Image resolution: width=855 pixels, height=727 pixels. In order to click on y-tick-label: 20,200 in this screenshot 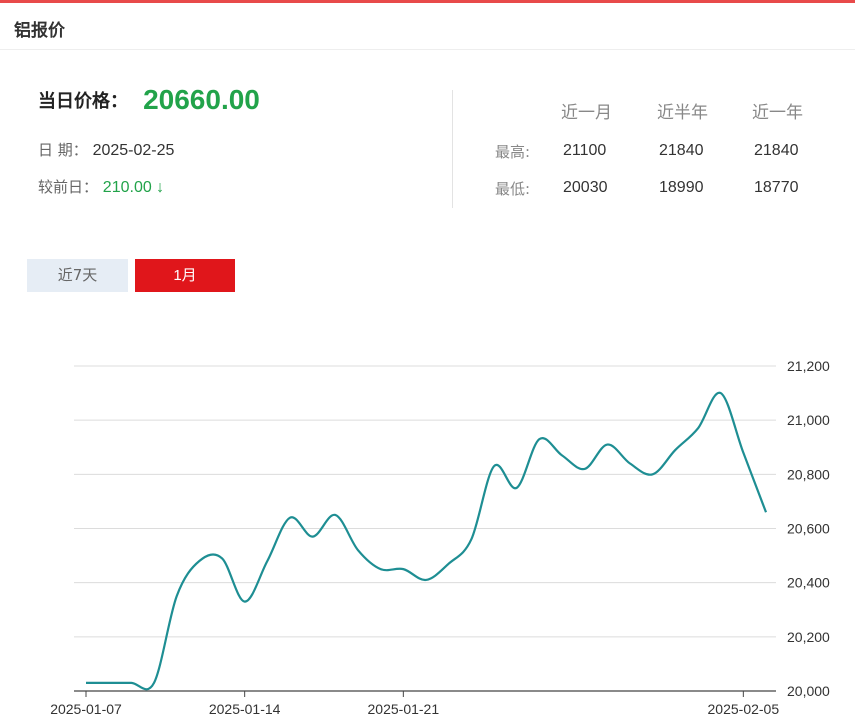, I will do `click(808, 637)`.